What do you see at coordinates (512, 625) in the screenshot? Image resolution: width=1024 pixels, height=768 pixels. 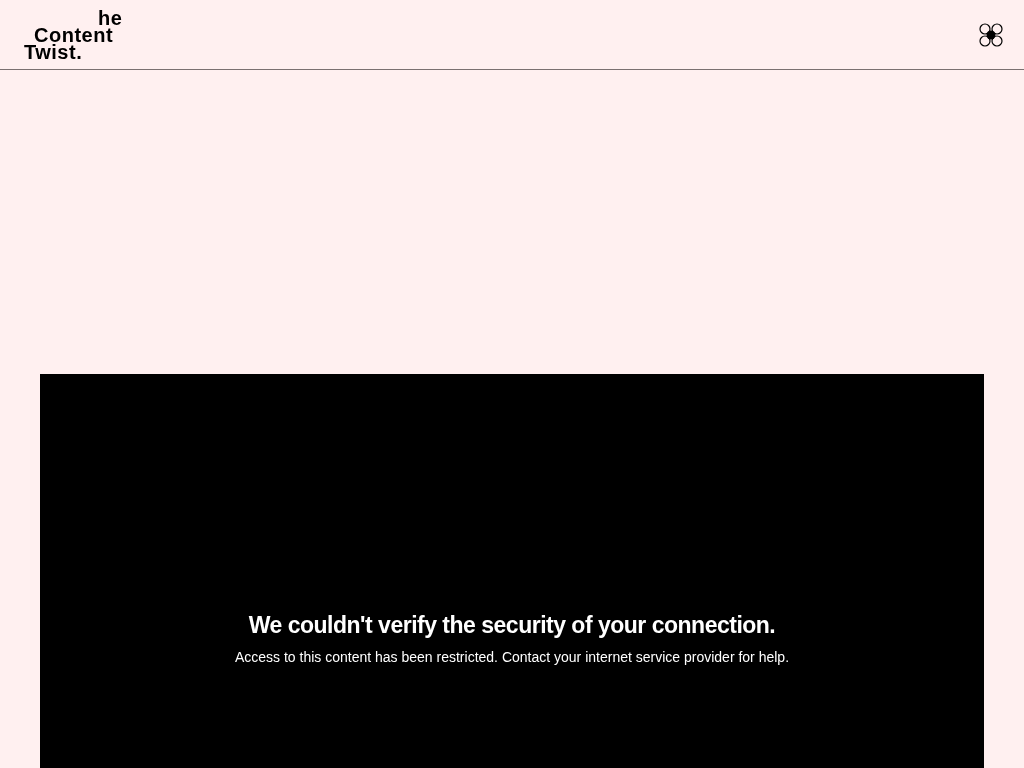 I see `notice-title: We couldn't verify the security of your connection.` at bounding box center [512, 625].